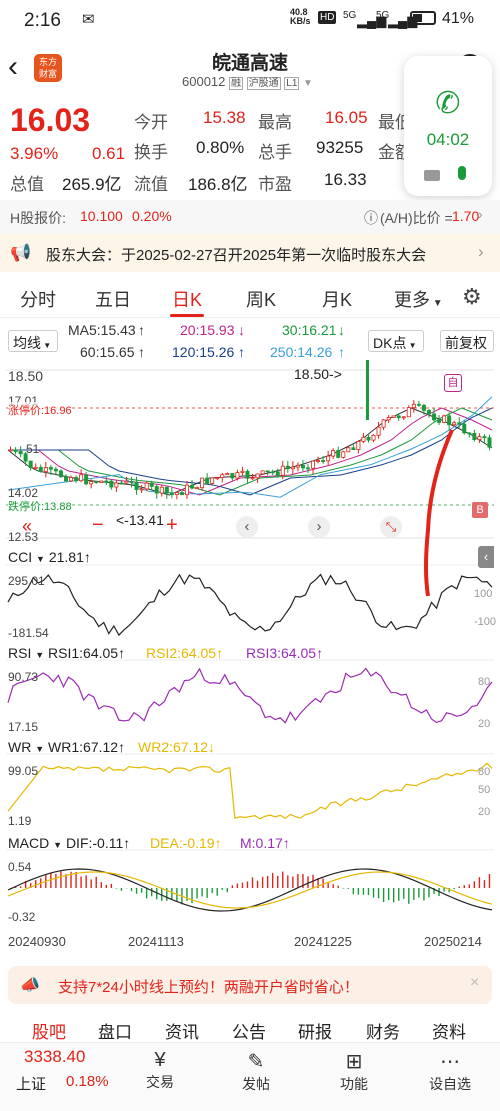 The image size is (500, 1111). I want to click on rsi-title: RSI ▼ RSI1:64.05↑, so click(66, 653).